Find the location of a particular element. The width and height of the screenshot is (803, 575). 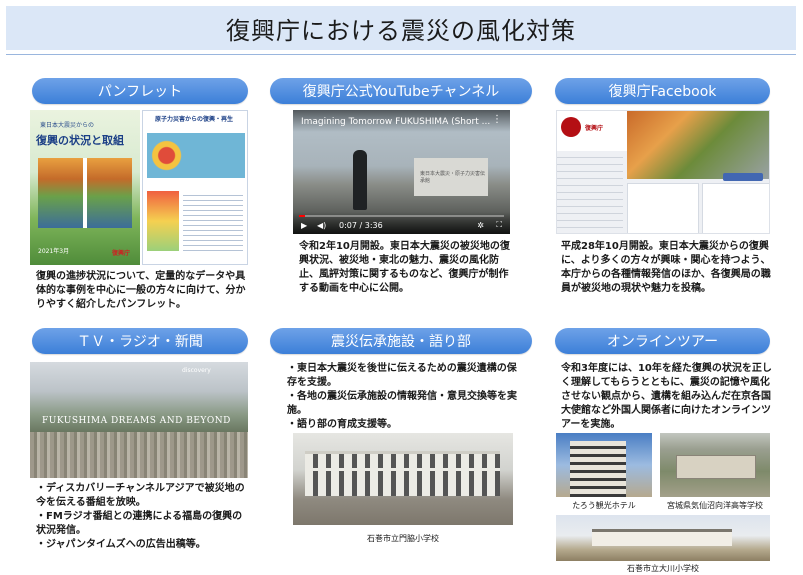

settings-icon: ✲ is located at coordinates (480, 225).